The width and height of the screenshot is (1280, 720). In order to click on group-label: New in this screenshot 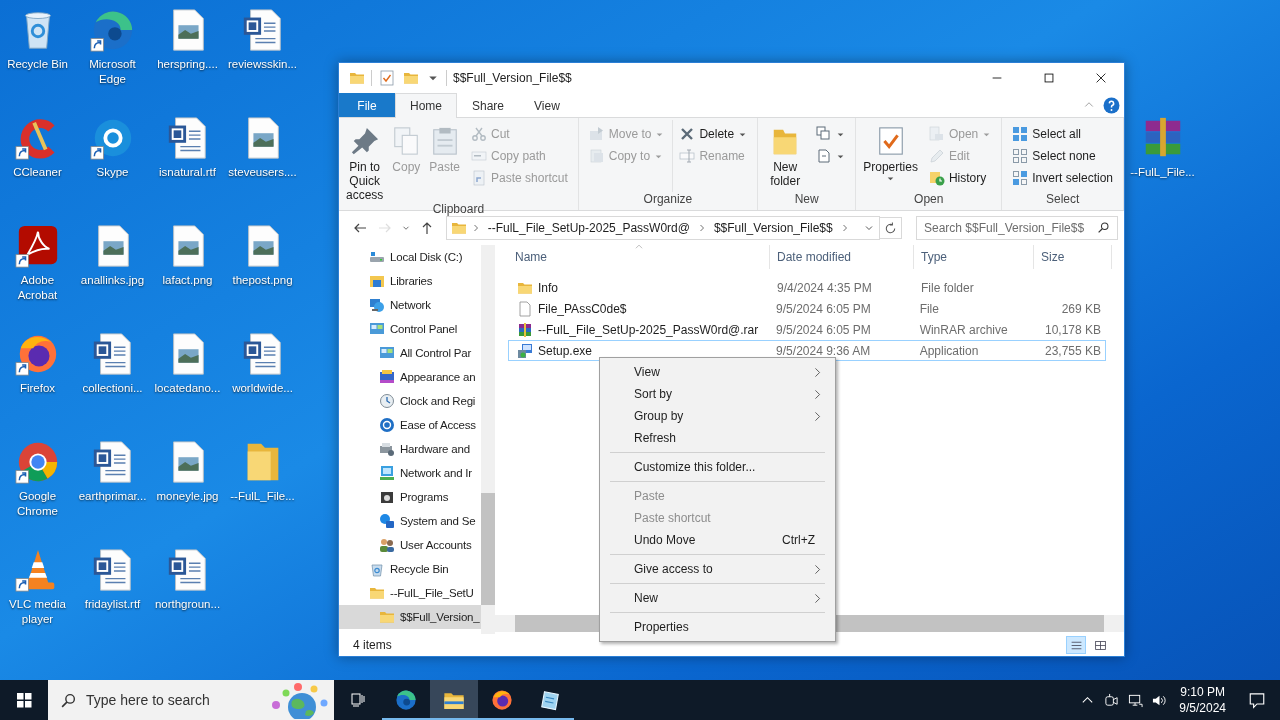, I will do `click(806, 200)`.